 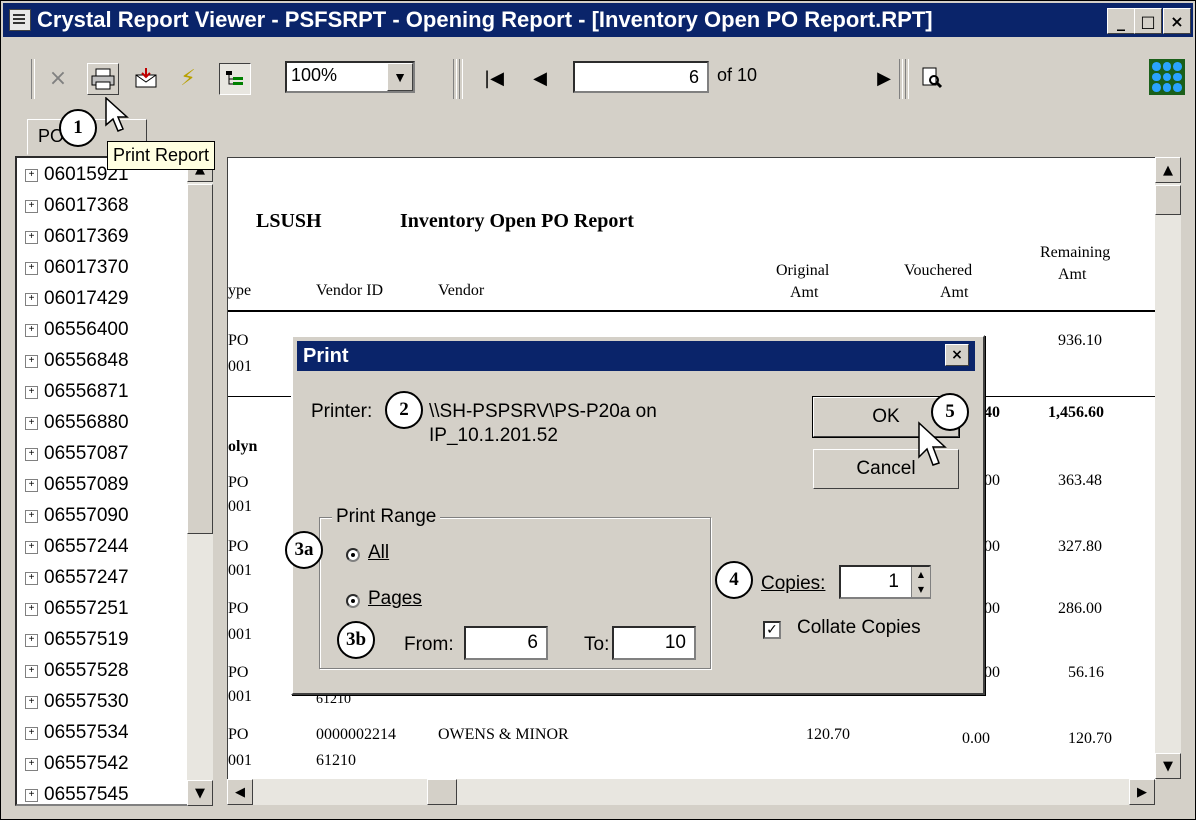 What do you see at coordinates (1090, 738) in the screenshot?
I see `row-remaining: 120.70` at bounding box center [1090, 738].